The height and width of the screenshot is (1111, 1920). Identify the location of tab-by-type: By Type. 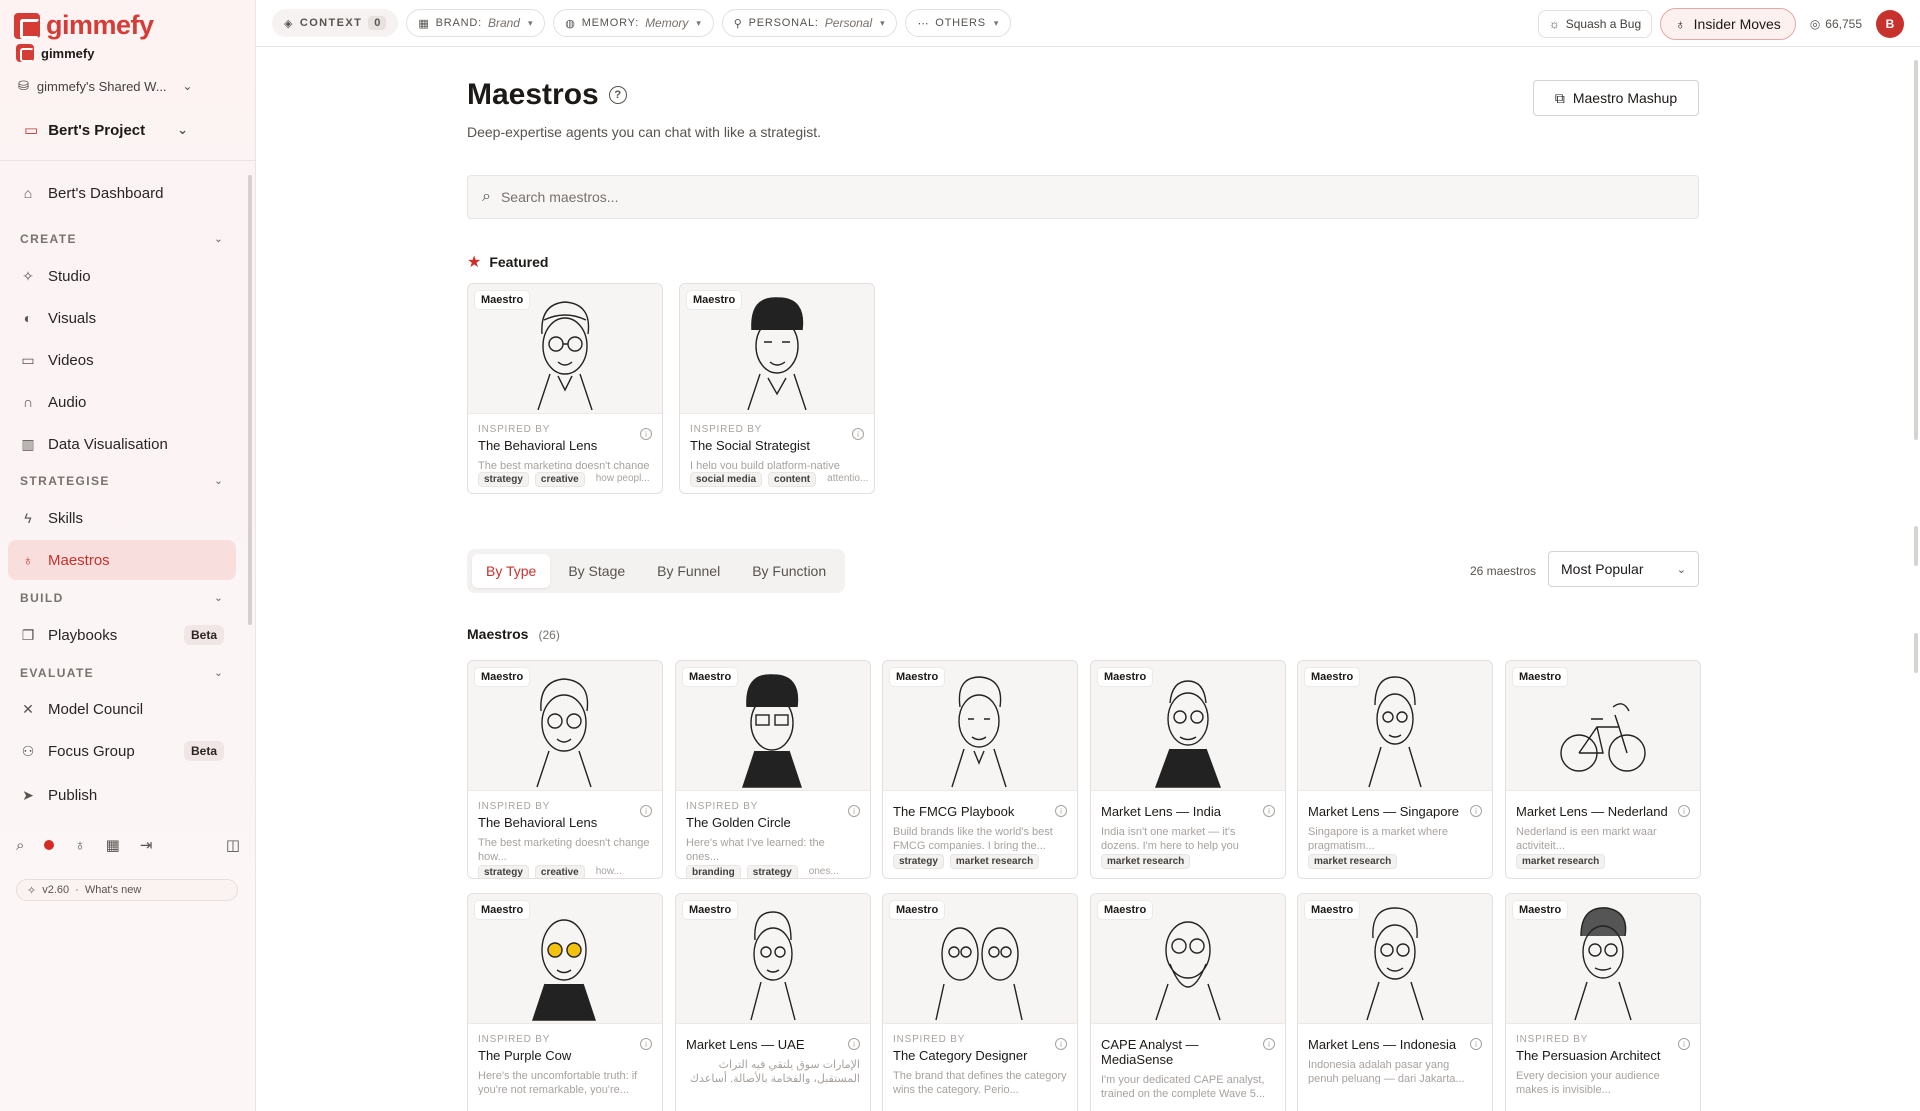
(511, 571).